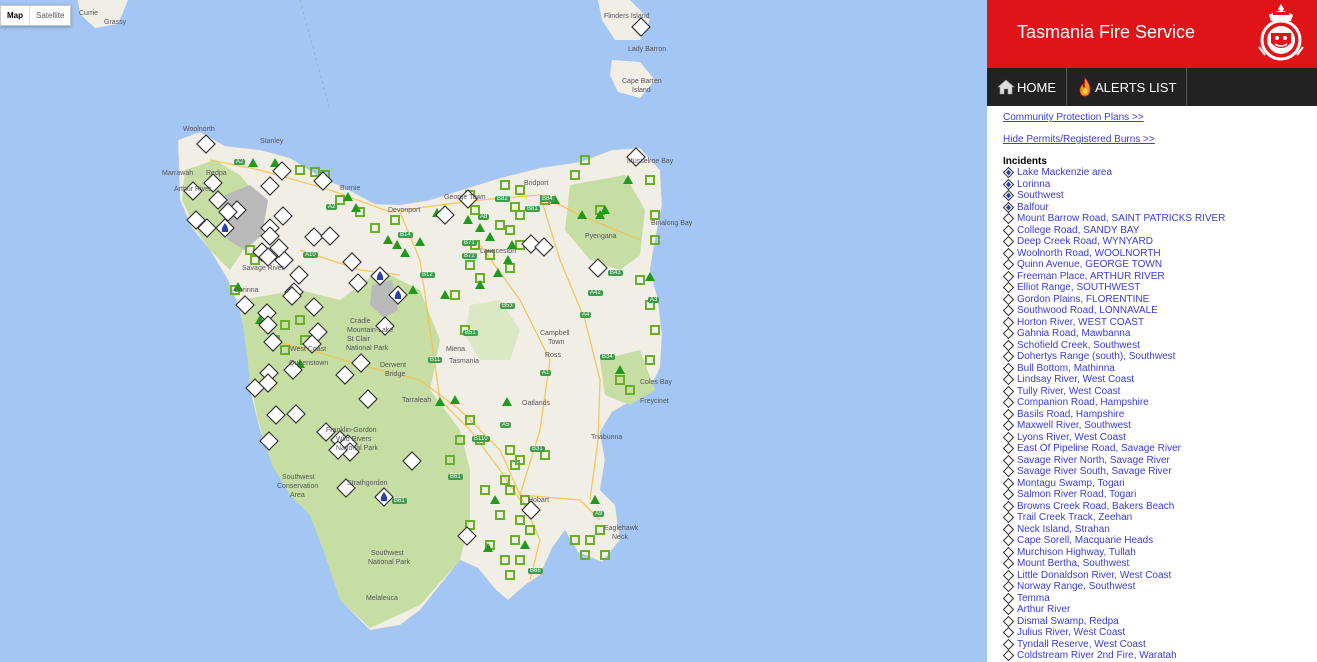 This screenshot has height=662, width=1317. What do you see at coordinates (1160, 139) in the screenshot?
I see `hide-permits-link: Hide Permits/Registered Burns >>` at bounding box center [1160, 139].